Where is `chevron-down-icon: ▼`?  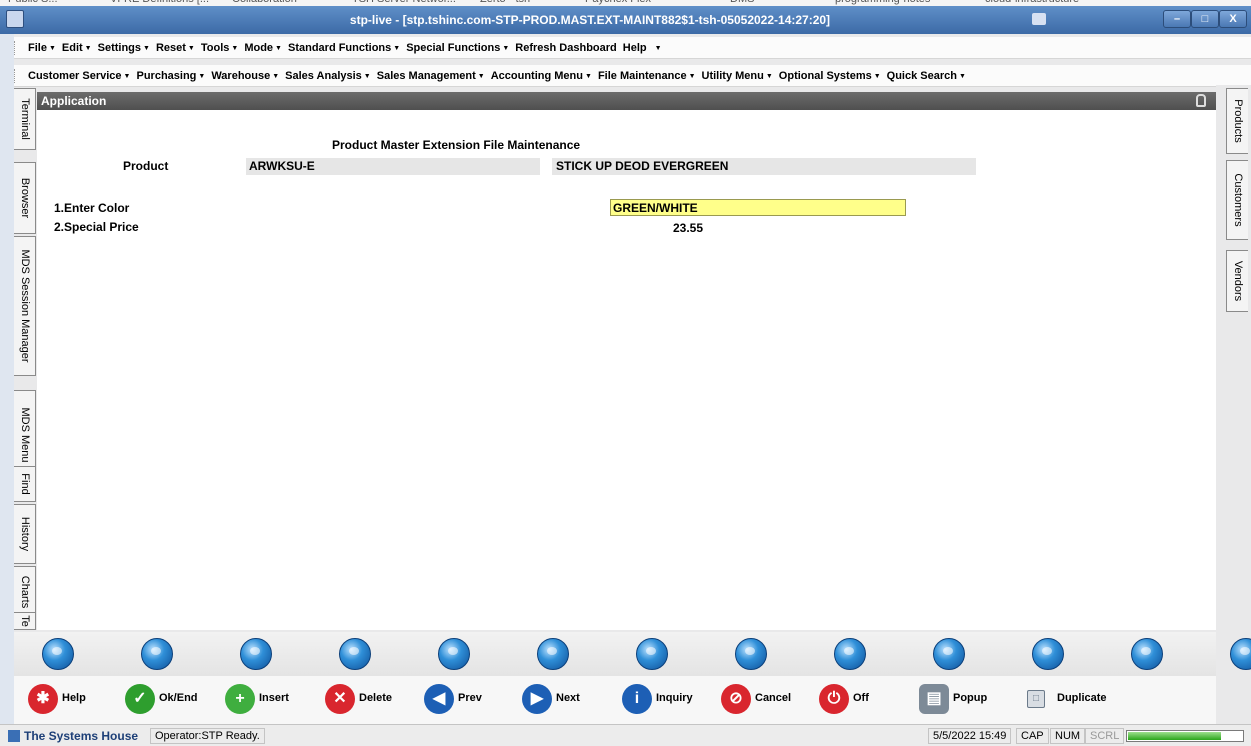
chevron-down-icon: ▼ is located at coordinates (658, 48).